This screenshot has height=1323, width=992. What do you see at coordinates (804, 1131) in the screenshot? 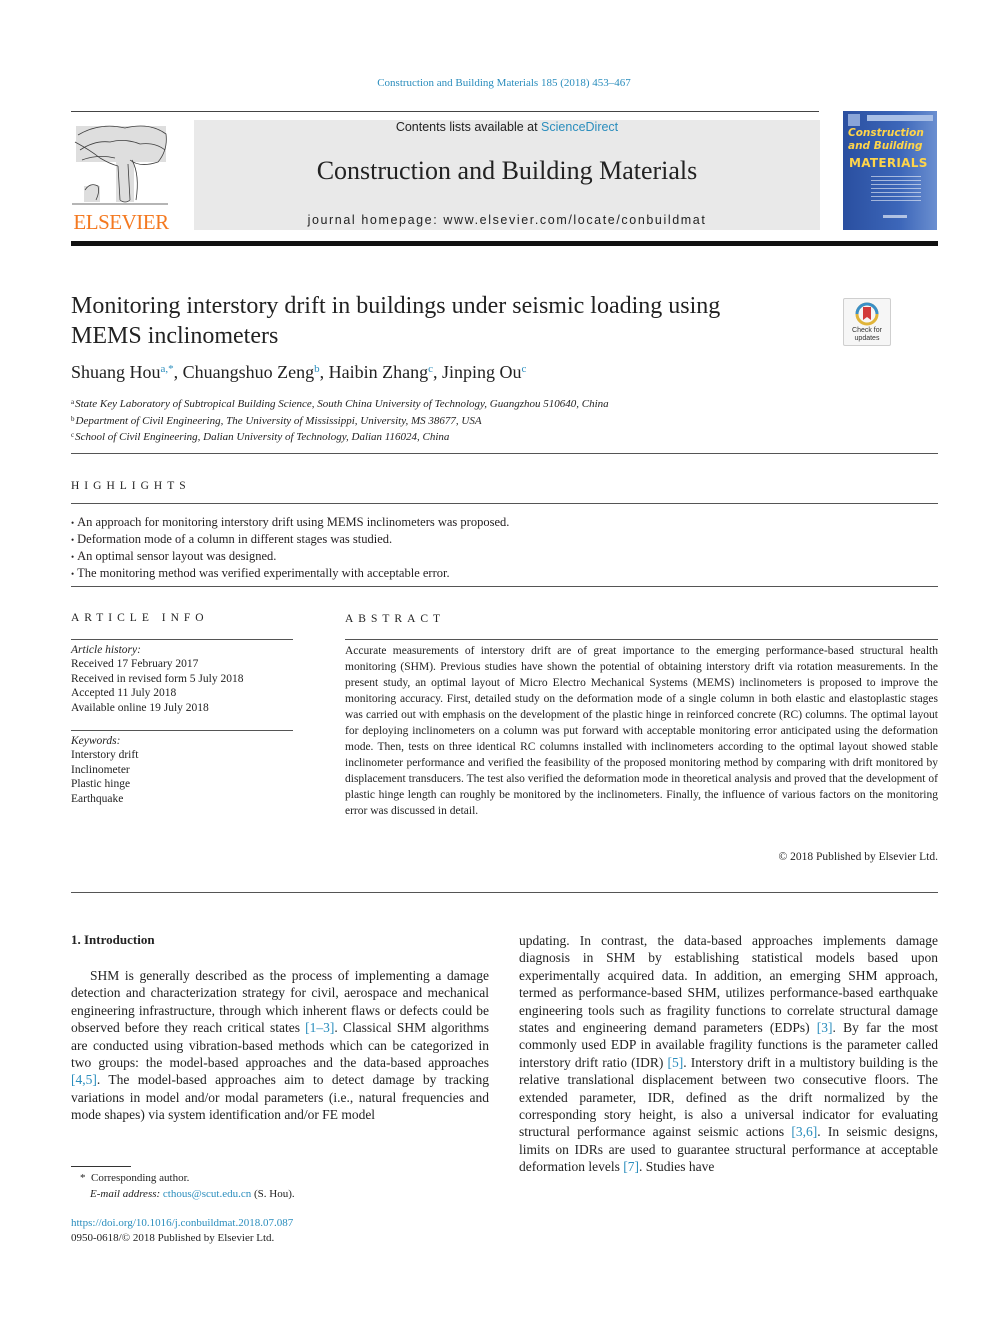
I see `reference-link: [3,6]` at bounding box center [804, 1131].